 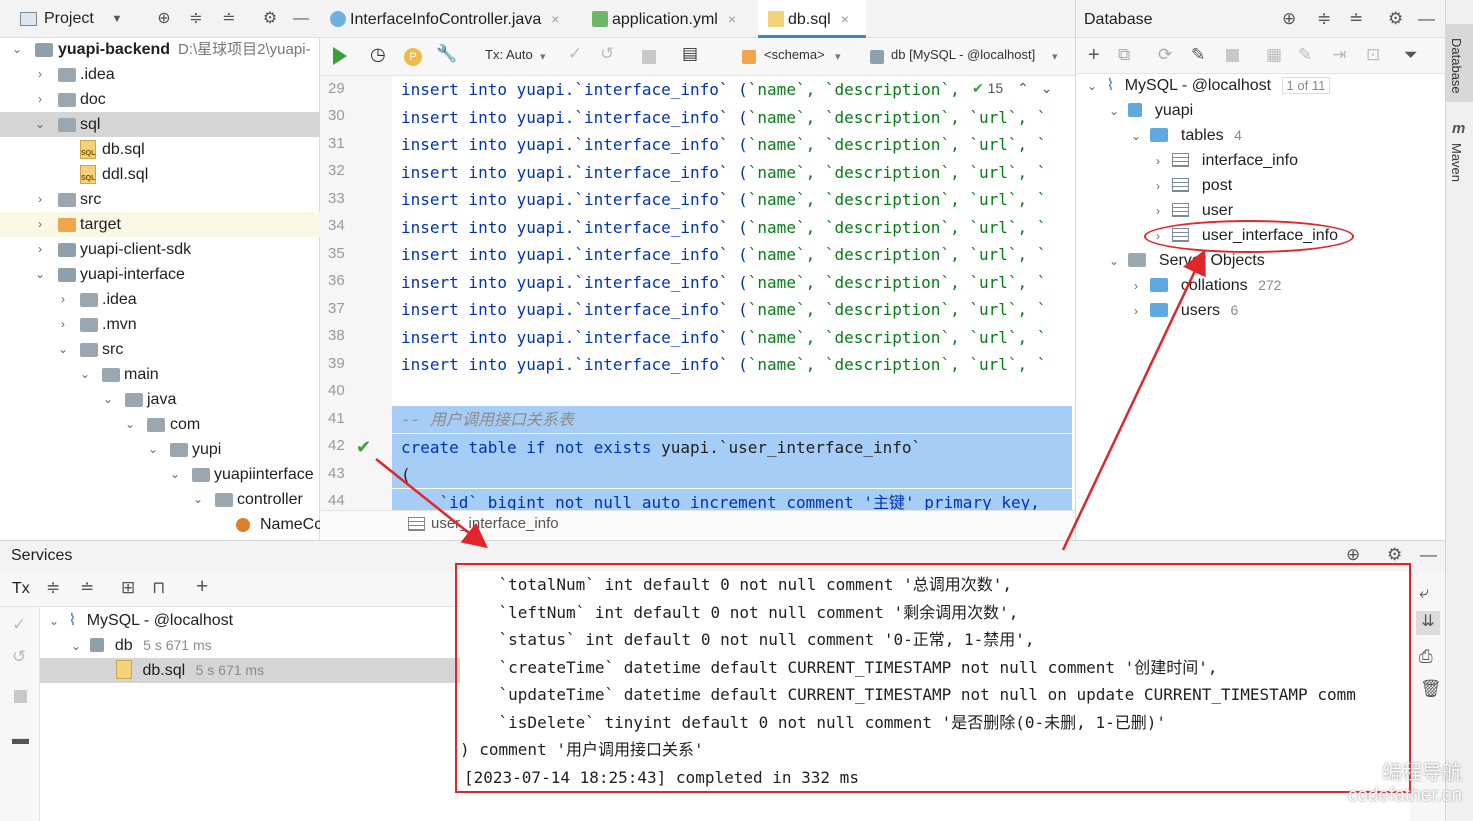 I want to click on watermark-url: codefather.cn, so click(x=1404, y=795).